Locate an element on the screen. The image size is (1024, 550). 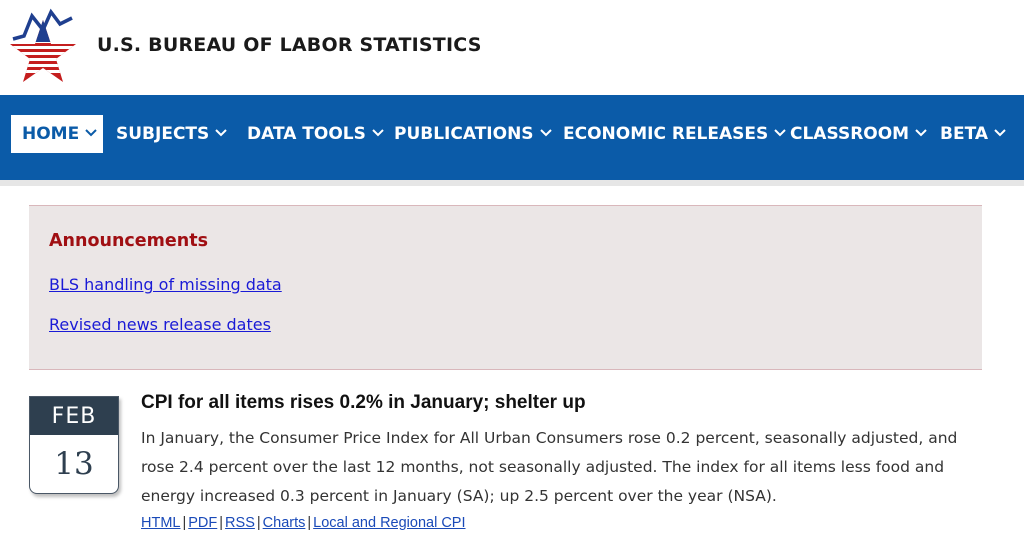
calendar-day: 13 is located at coordinates (74, 464).